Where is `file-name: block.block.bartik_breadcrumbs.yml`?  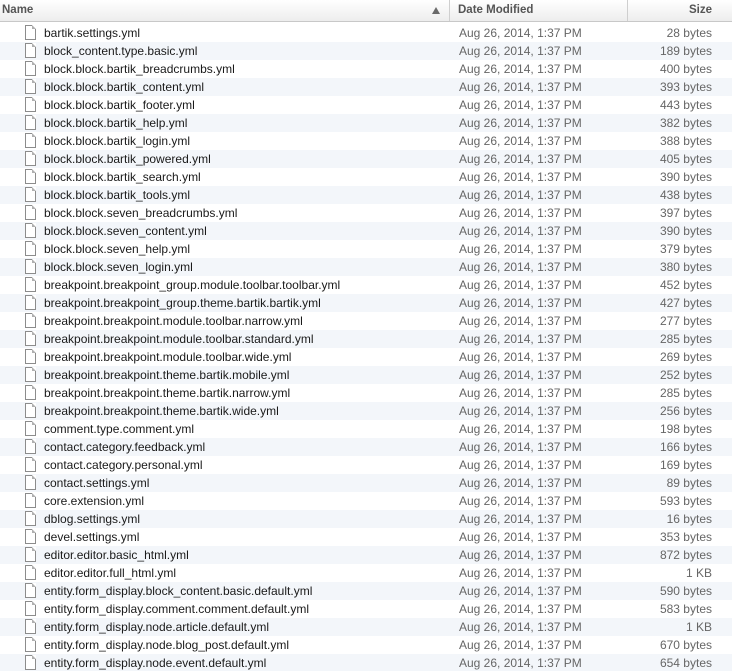 file-name: block.block.bartik_breadcrumbs.yml is located at coordinates (139, 69).